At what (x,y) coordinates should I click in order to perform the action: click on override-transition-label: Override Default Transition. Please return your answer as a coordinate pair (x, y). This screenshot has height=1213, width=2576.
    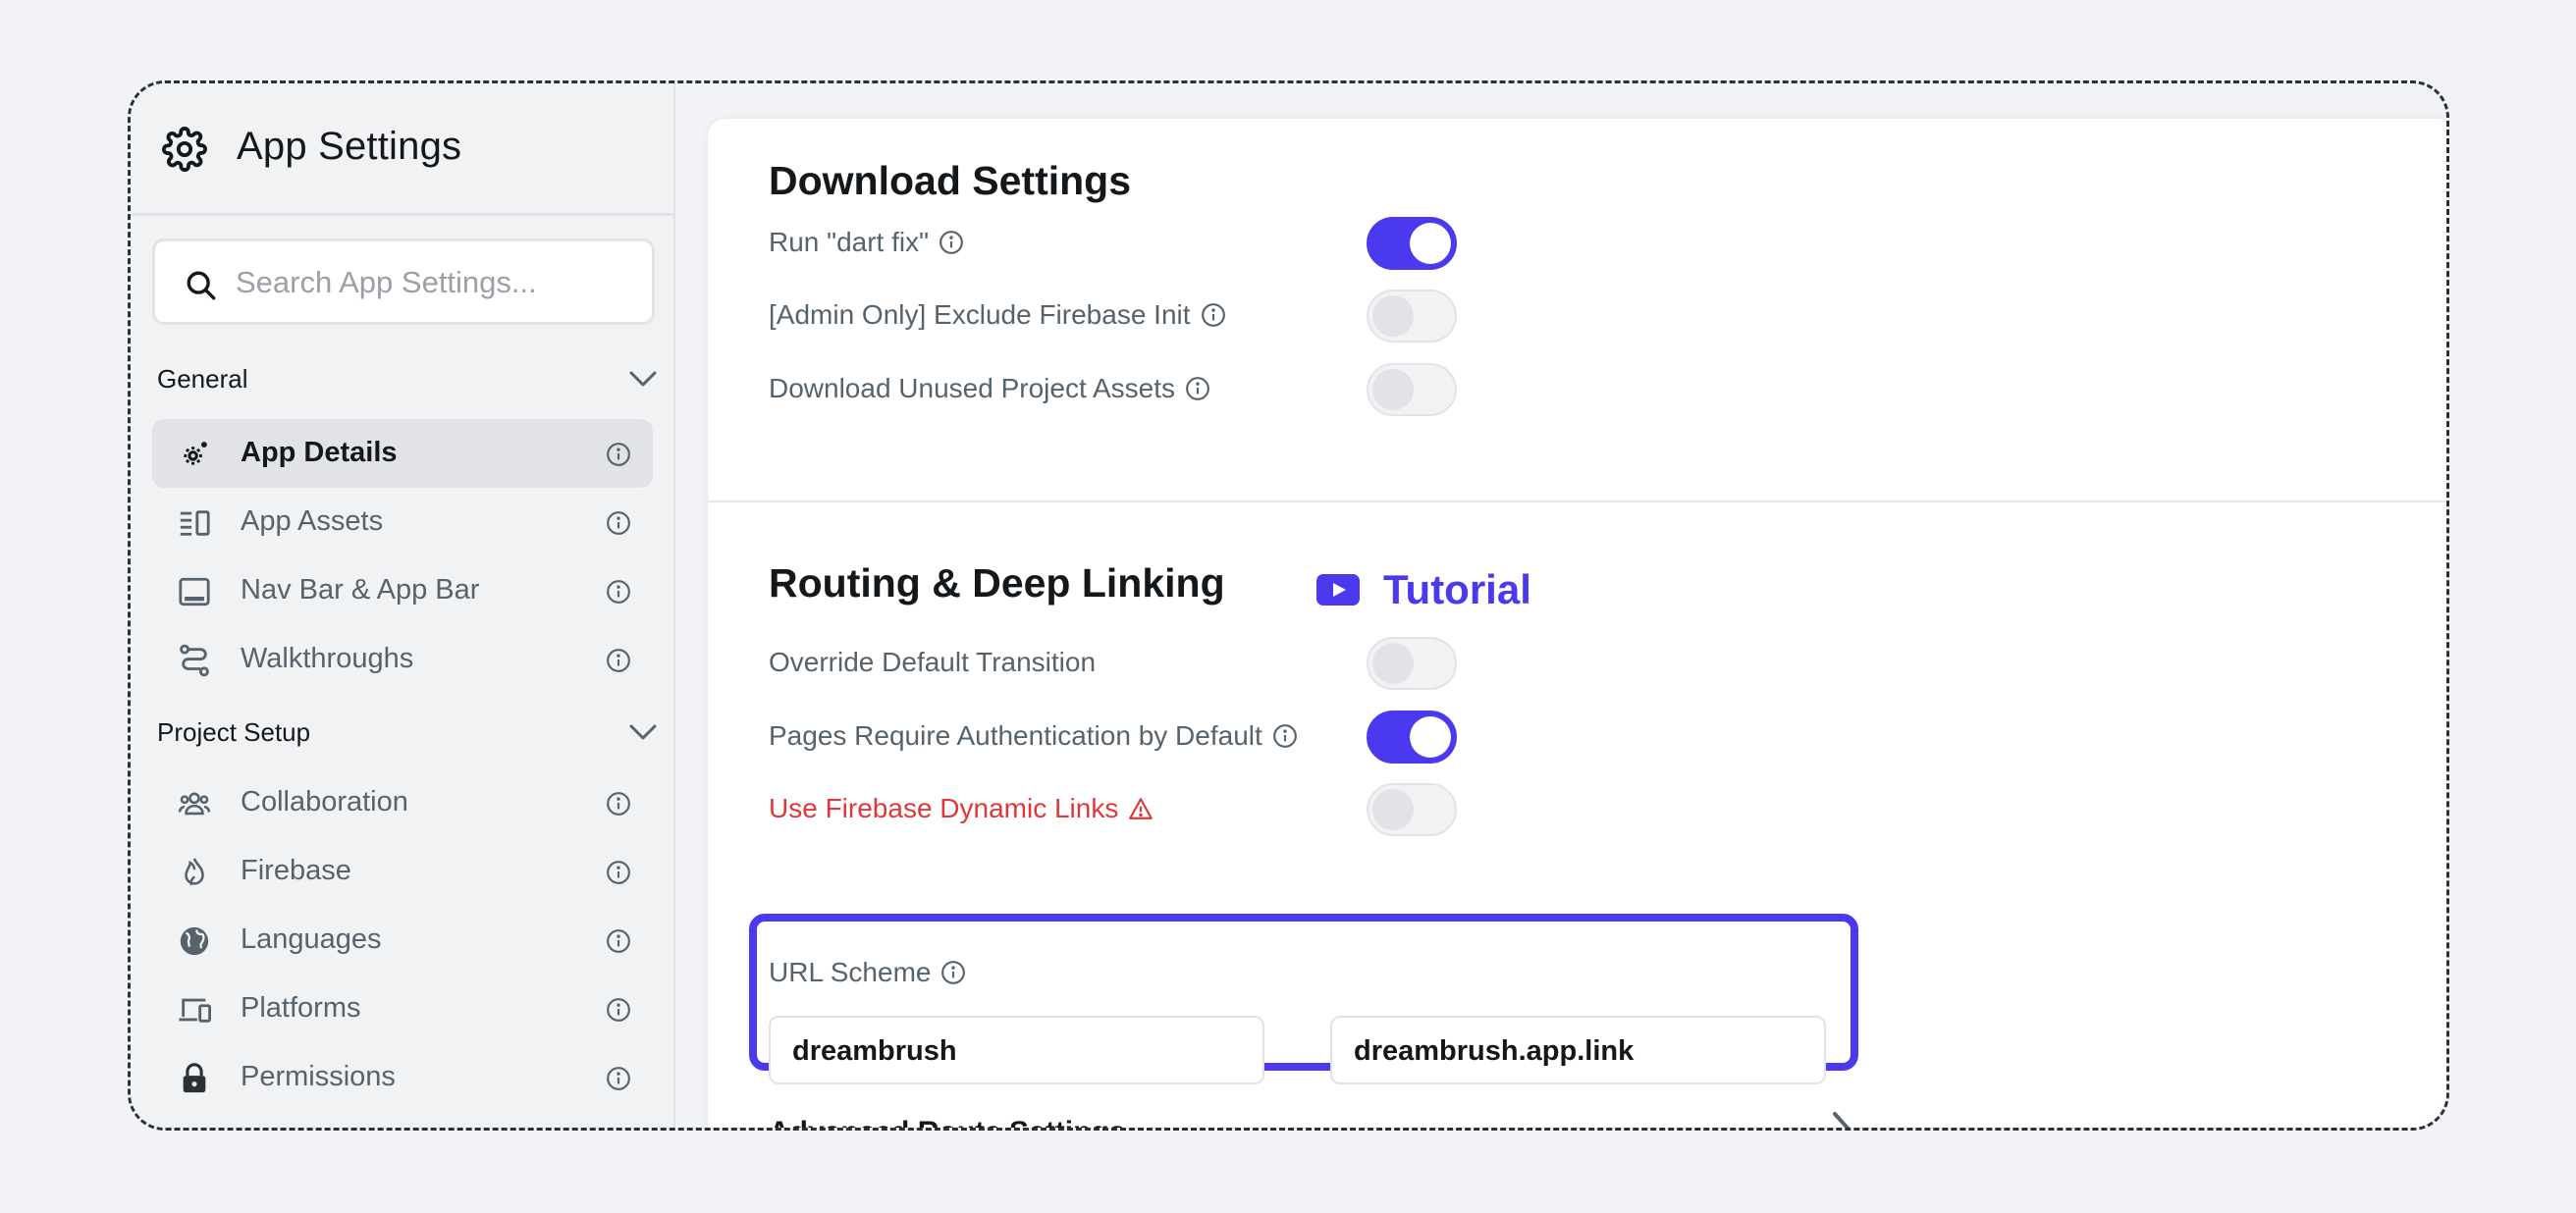
    Looking at the image, I should click on (932, 662).